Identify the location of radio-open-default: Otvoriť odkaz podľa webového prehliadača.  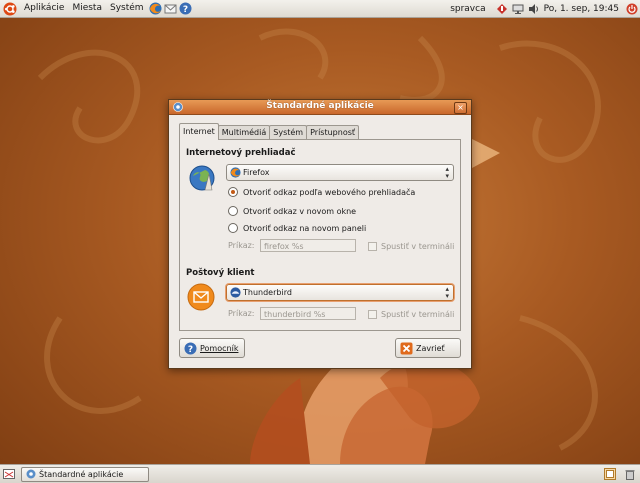
(321, 192).